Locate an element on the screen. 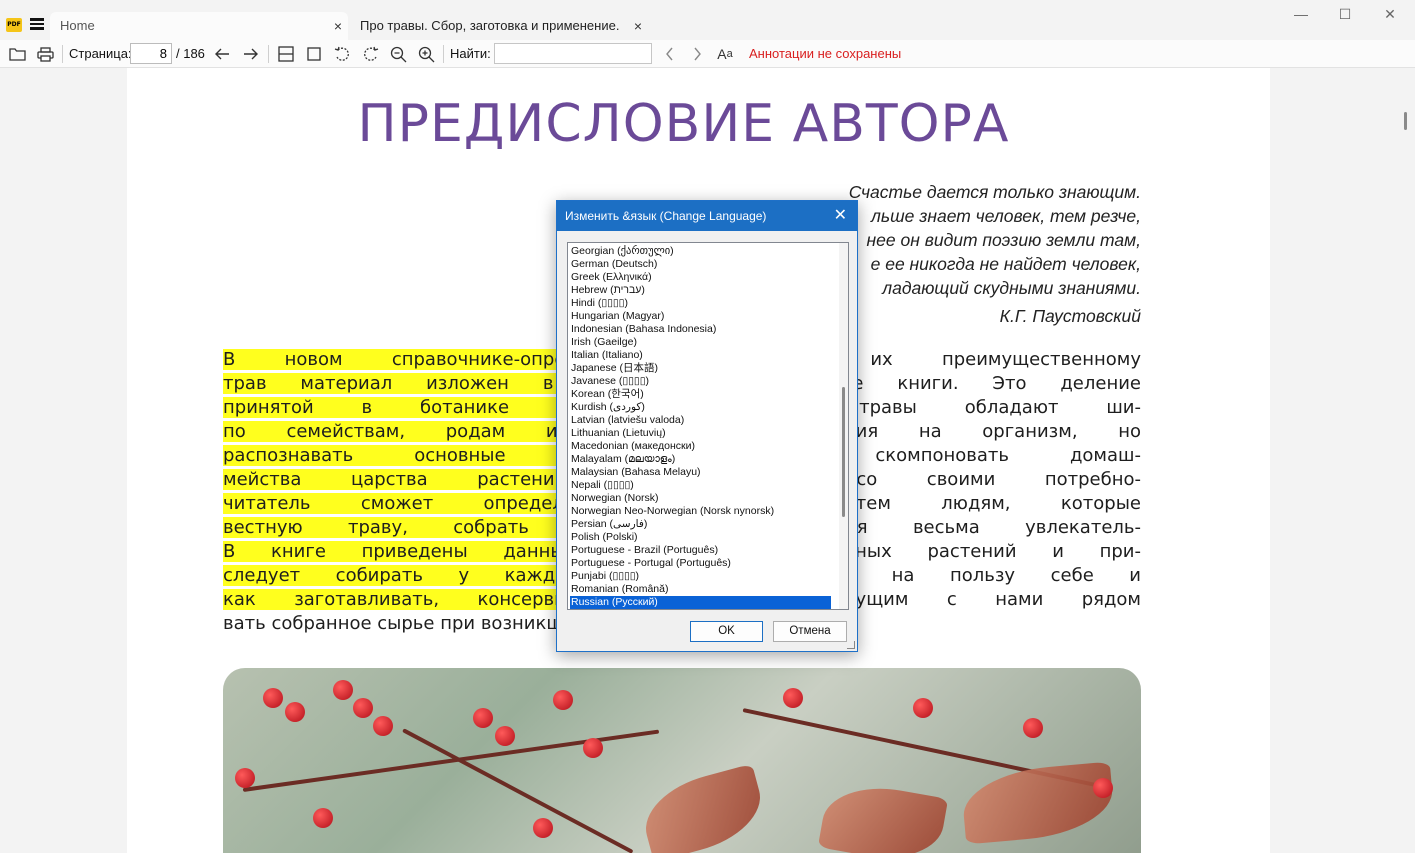 Image resolution: width=1415 pixels, height=853 pixels. vertical-scrollbar is located at coordinates (1405, 121).